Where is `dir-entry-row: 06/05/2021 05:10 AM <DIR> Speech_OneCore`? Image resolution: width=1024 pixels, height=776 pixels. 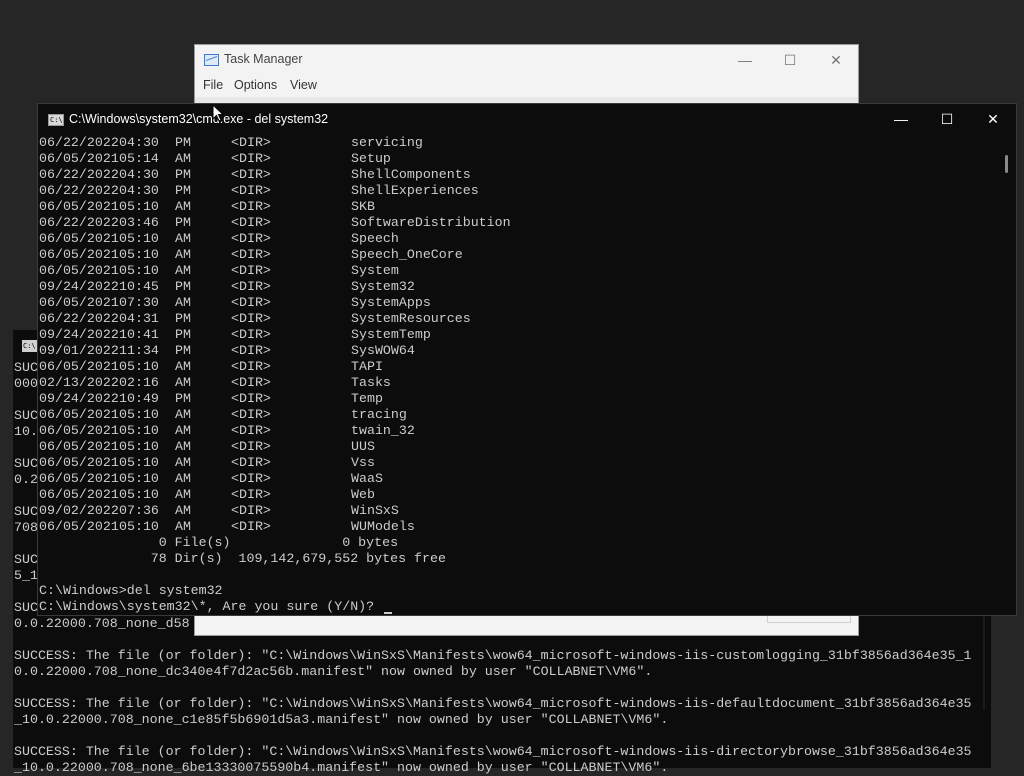
dir-entry-row: 06/05/2021 05:10 AM <DIR> Speech_OneCore is located at coordinates (519, 255).